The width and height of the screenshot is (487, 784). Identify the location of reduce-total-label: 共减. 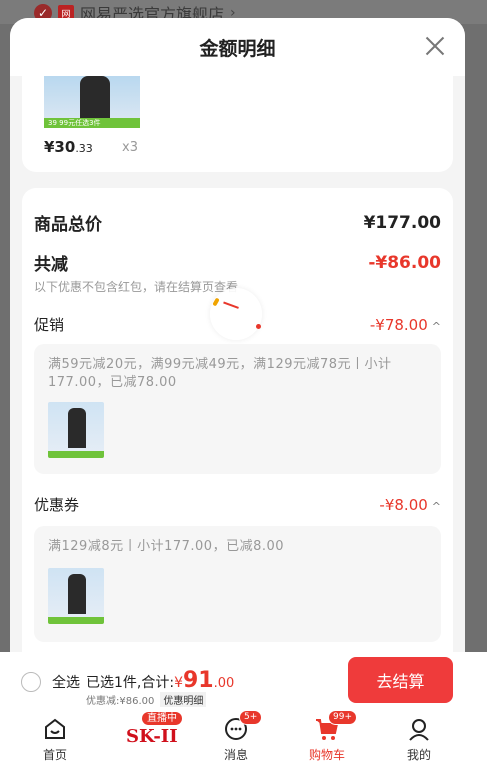
(51, 265).